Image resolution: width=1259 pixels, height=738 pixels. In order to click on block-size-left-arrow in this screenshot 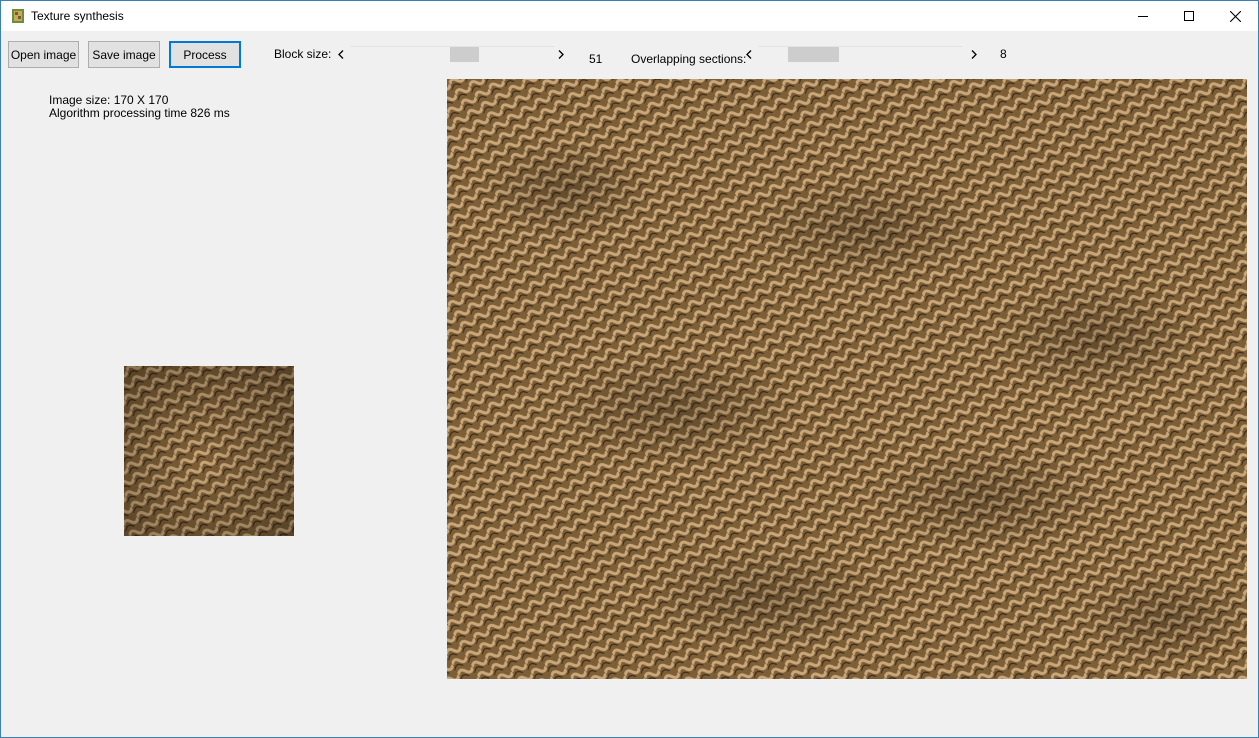, I will do `click(341, 54)`.